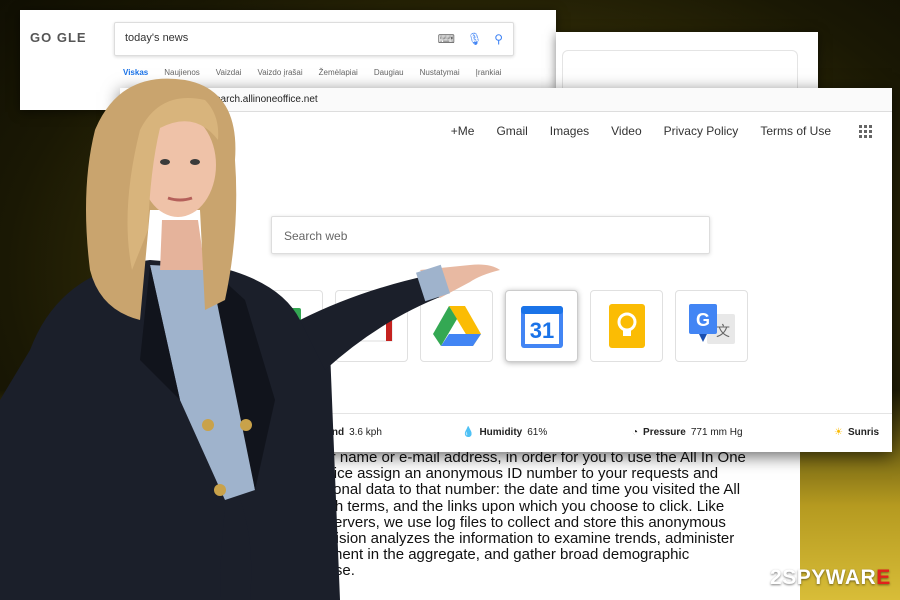  I want to click on watermark-logo: 2SPYWARE, so click(830, 577).